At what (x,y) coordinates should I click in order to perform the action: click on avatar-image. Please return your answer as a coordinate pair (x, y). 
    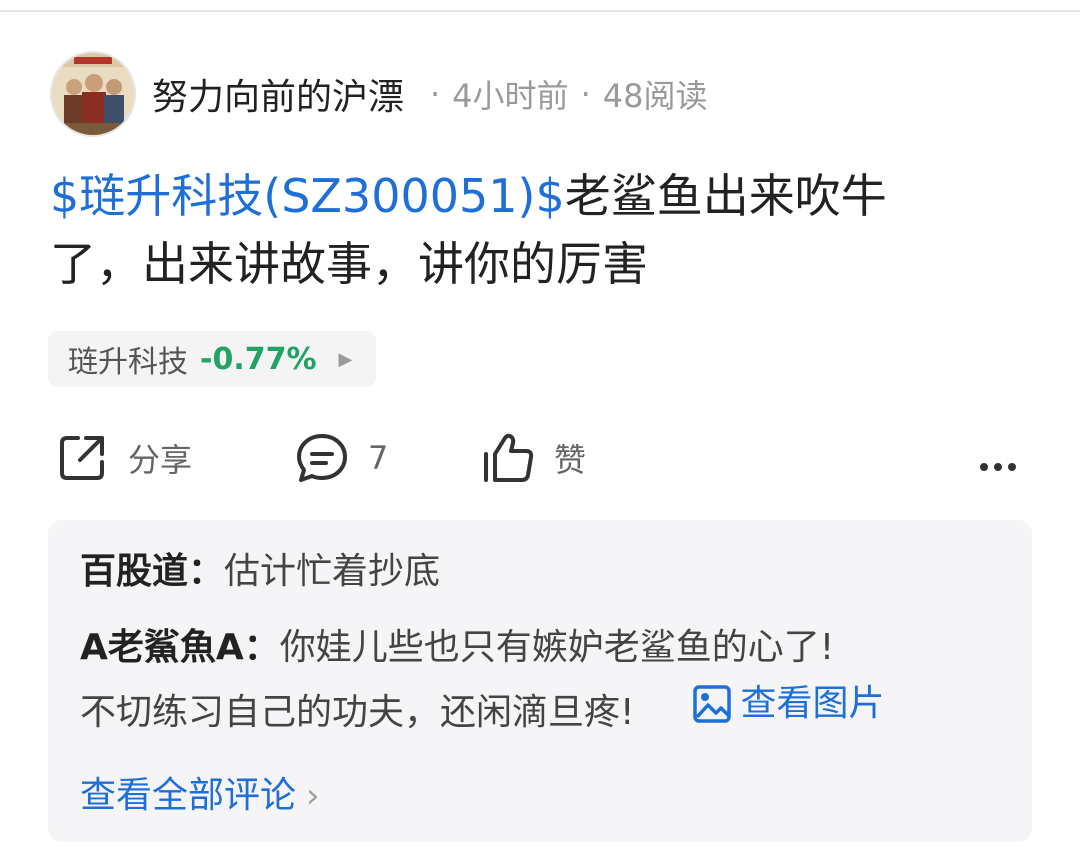
    Looking at the image, I should click on (93, 94).